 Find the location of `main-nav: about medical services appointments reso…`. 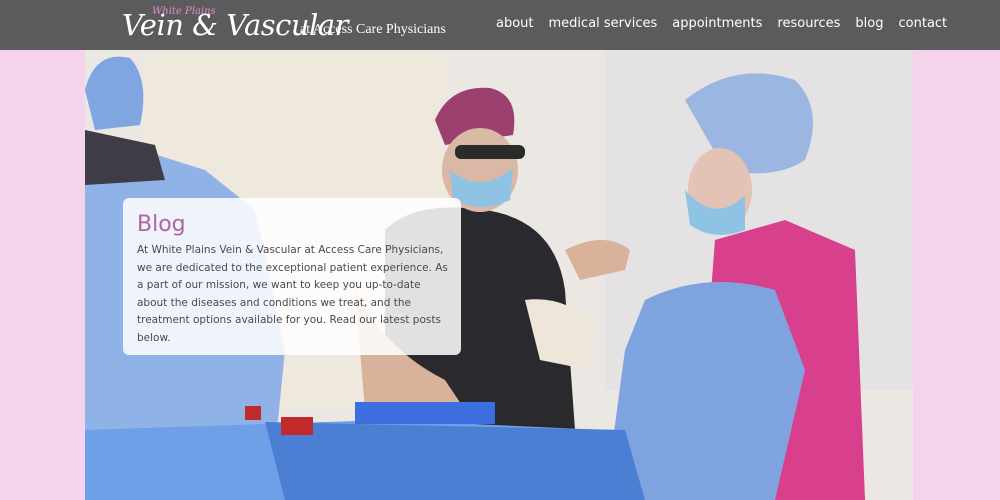

main-nav: about medical services appointments reso… is located at coordinates (729, 23).